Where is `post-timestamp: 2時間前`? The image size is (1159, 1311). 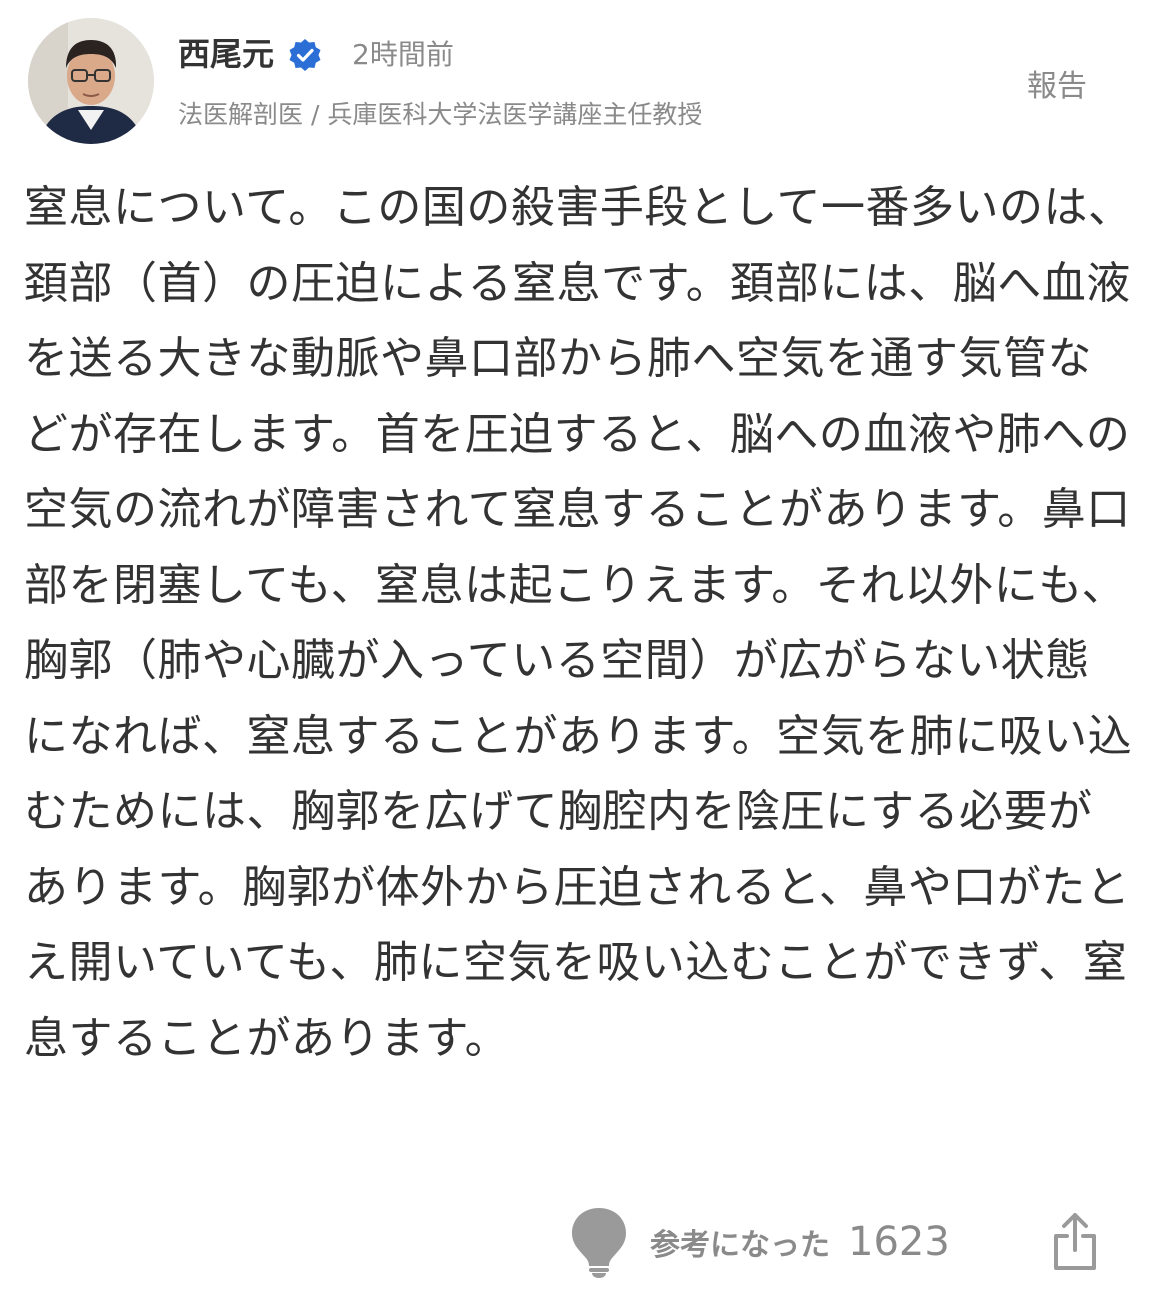 post-timestamp: 2時間前 is located at coordinates (403, 54).